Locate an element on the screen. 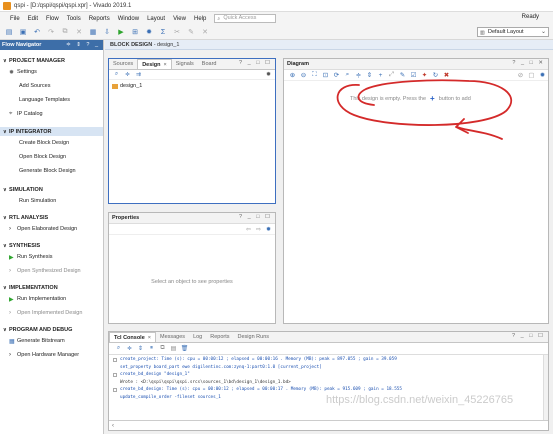 The width and height of the screenshot is (553, 434). tcl-command-input: ‹ is located at coordinates (328, 425).